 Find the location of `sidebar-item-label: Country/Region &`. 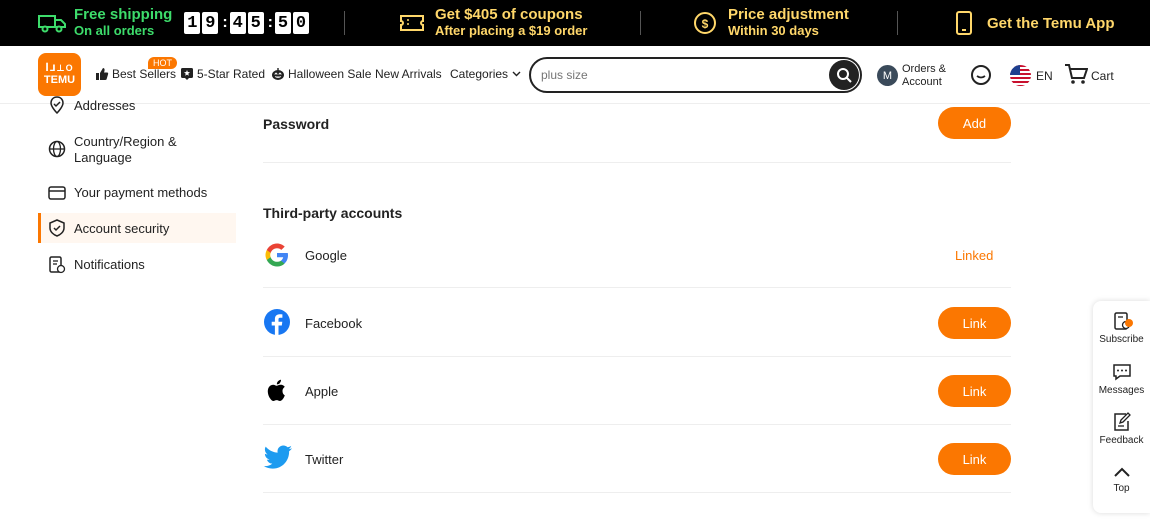

sidebar-item-label: Country/Region & is located at coordinates (125, 141).